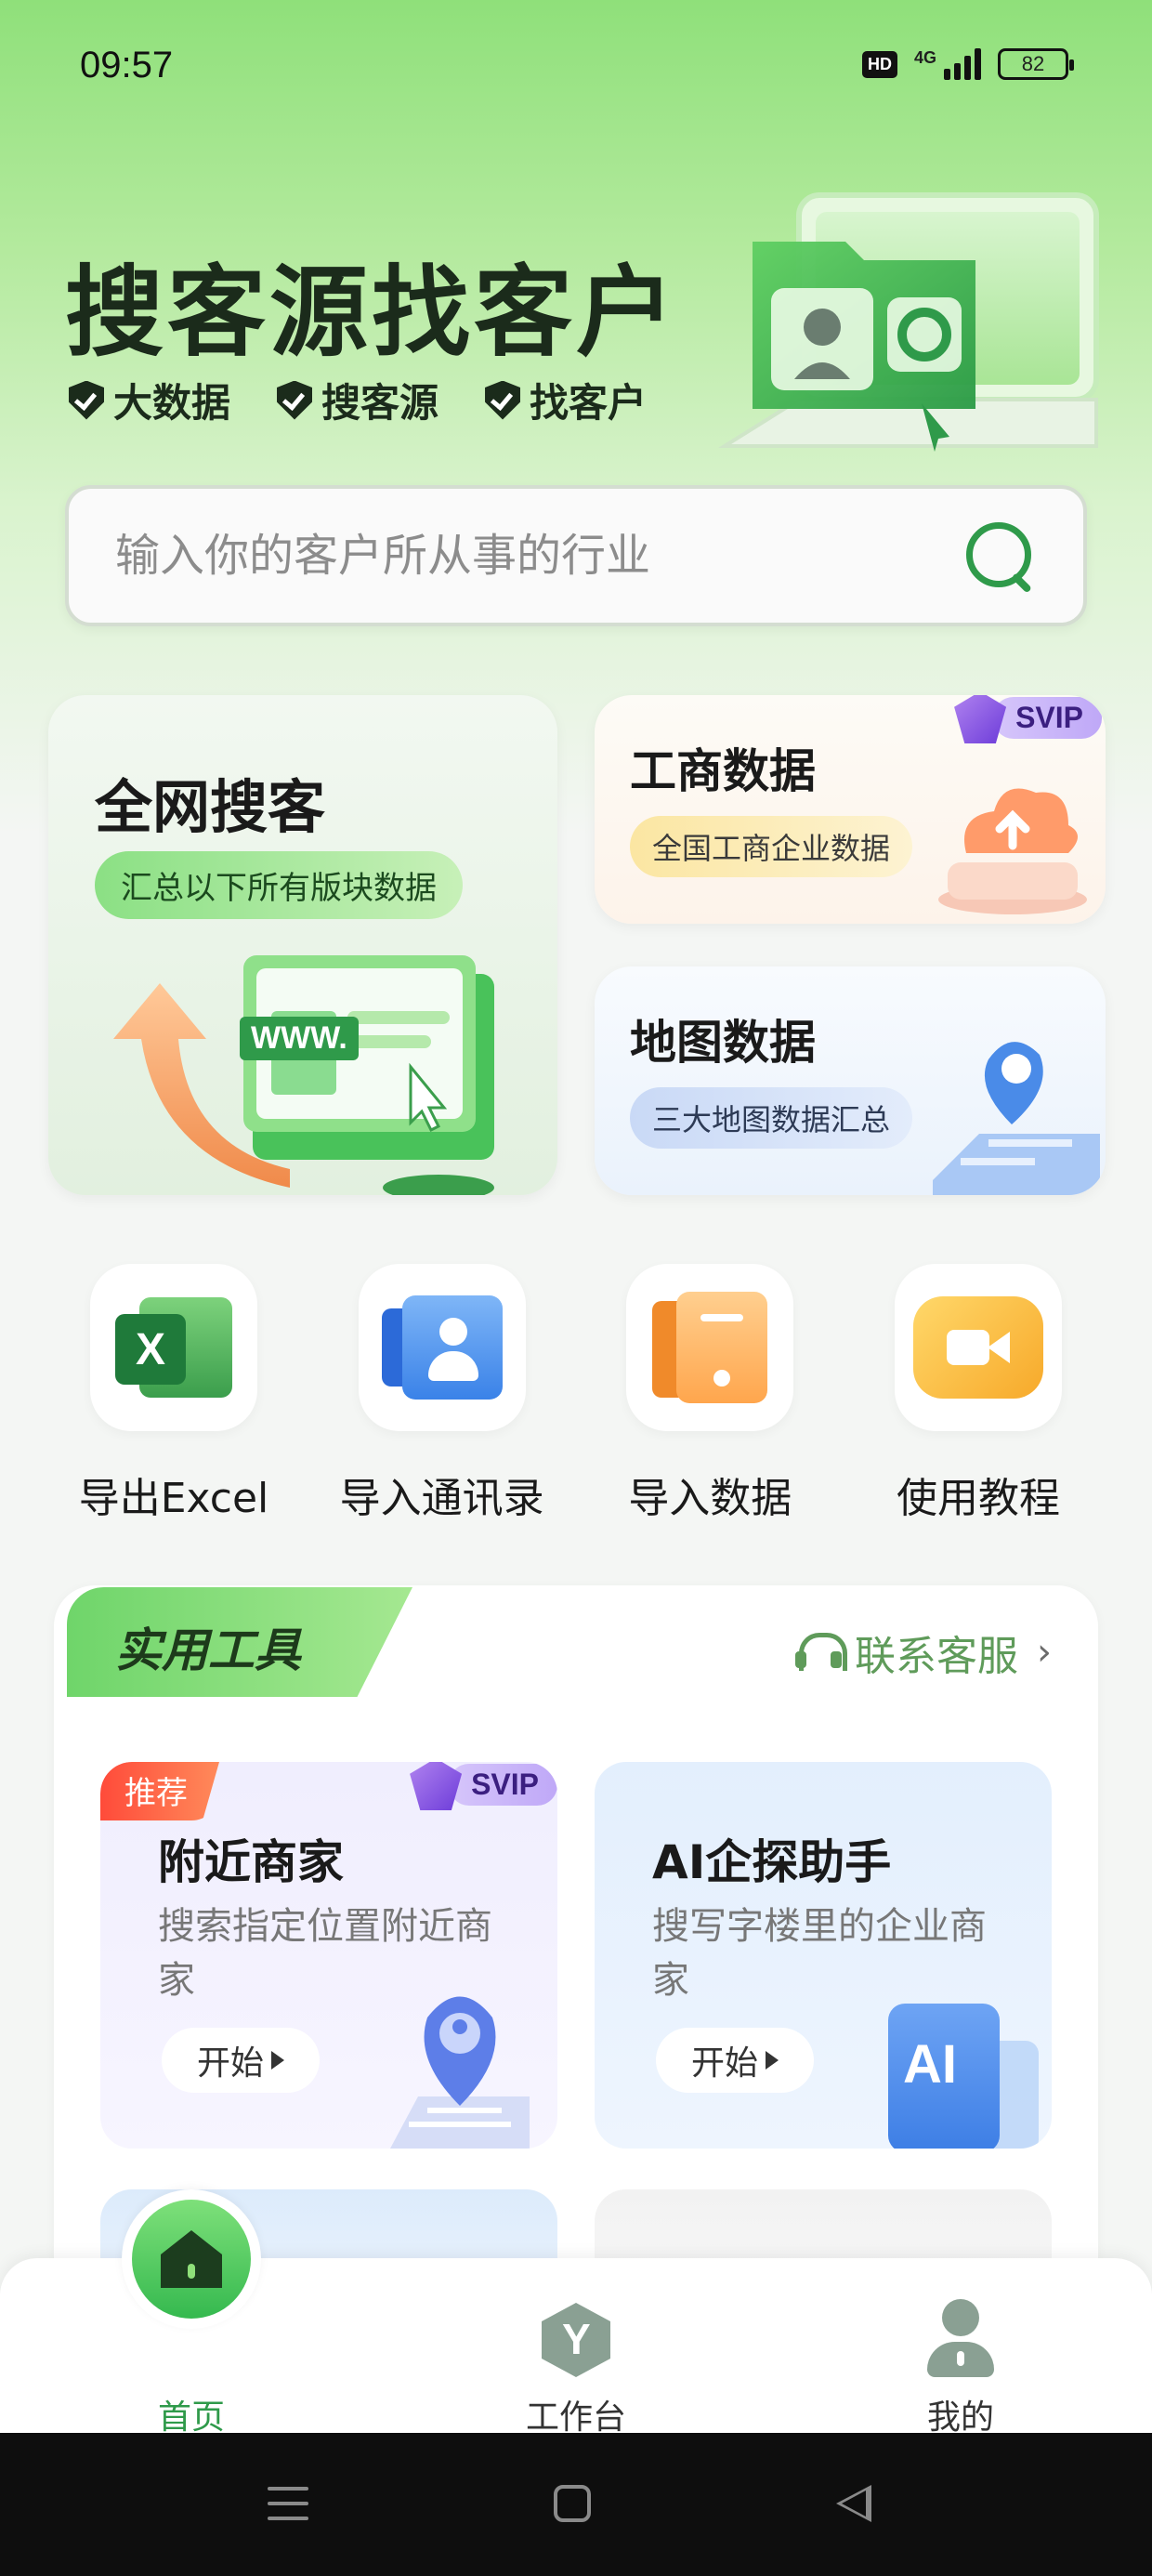  Describe the element at coordinates (999, 556) in the screenshot. I see `search-icon` at that location.